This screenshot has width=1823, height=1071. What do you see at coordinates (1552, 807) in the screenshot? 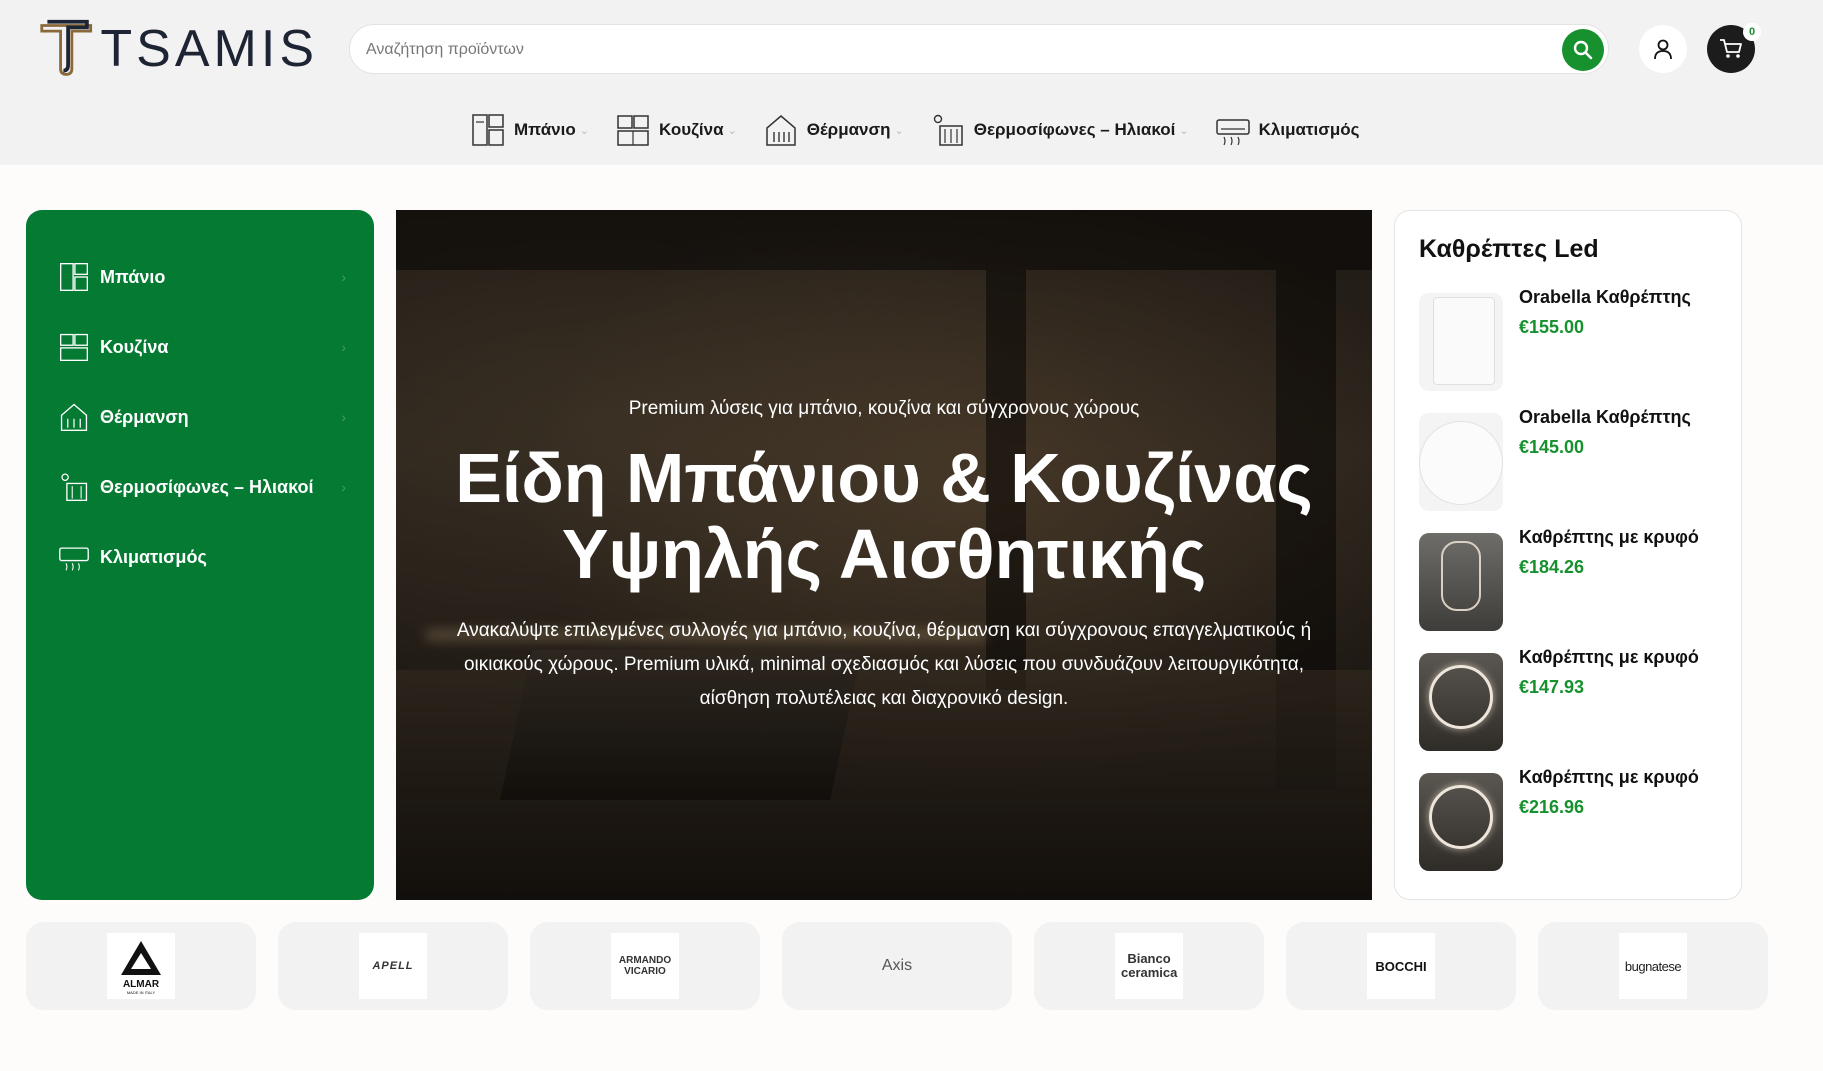
I see `product-price: €216.96` at bounding box center [1552, 807].